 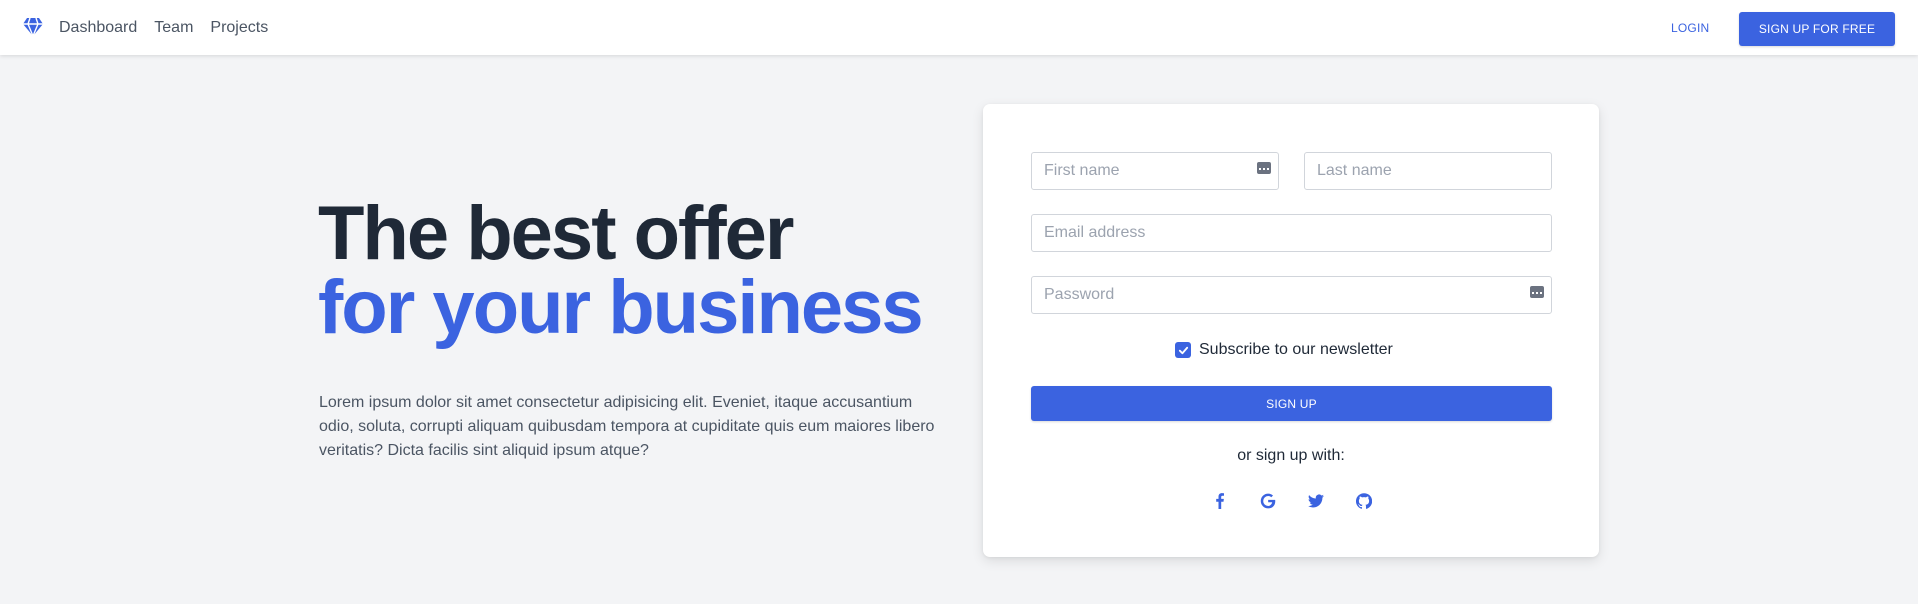 I want to click on password-manager-icon, so click(x=1537, y=291).